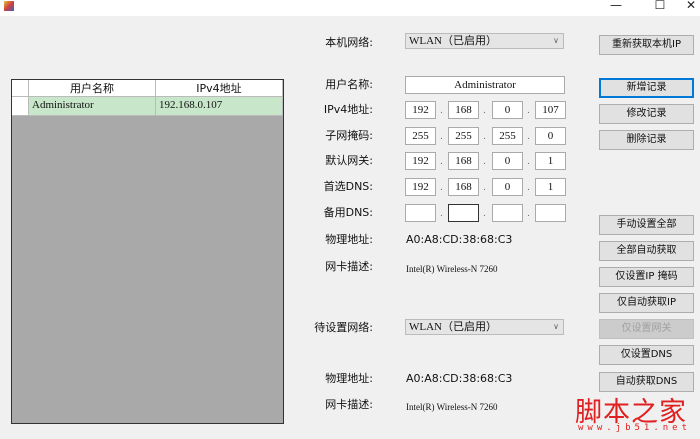 The width and height of the screenshot is (700, 439). I want to click on table-cell-username: Administrator, so click(92, 106).